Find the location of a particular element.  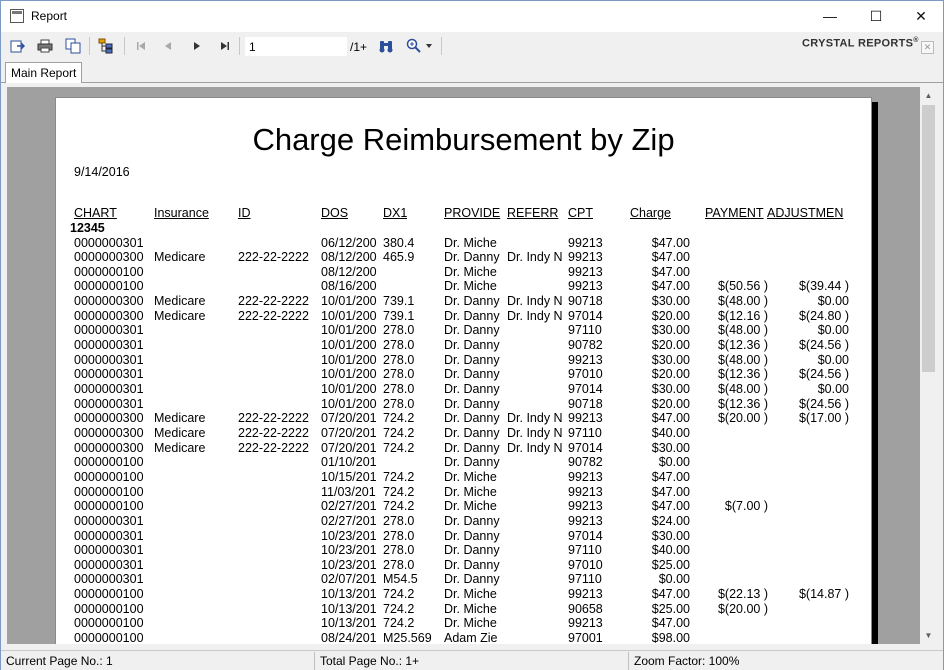

cell-dos: 10/15/201 is located at coordinates (349, 476).